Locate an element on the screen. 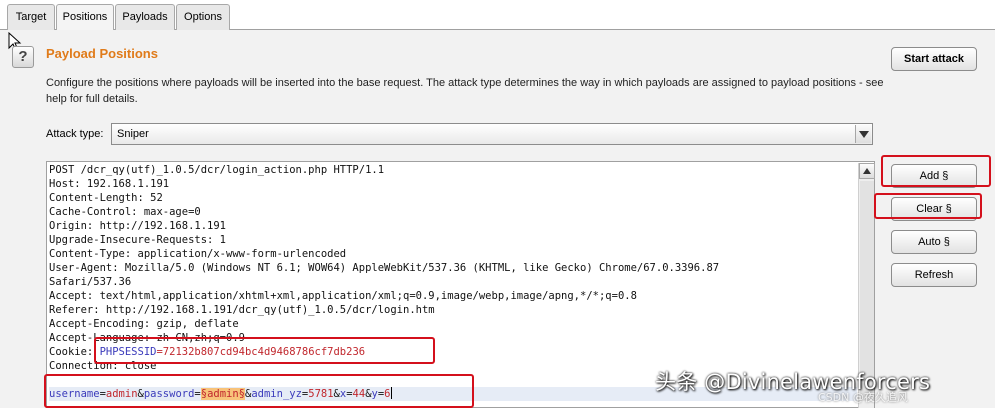 The width and height of the screenshot is (995, 408). annotation-box-cookie is located at coordinates (264, 350).